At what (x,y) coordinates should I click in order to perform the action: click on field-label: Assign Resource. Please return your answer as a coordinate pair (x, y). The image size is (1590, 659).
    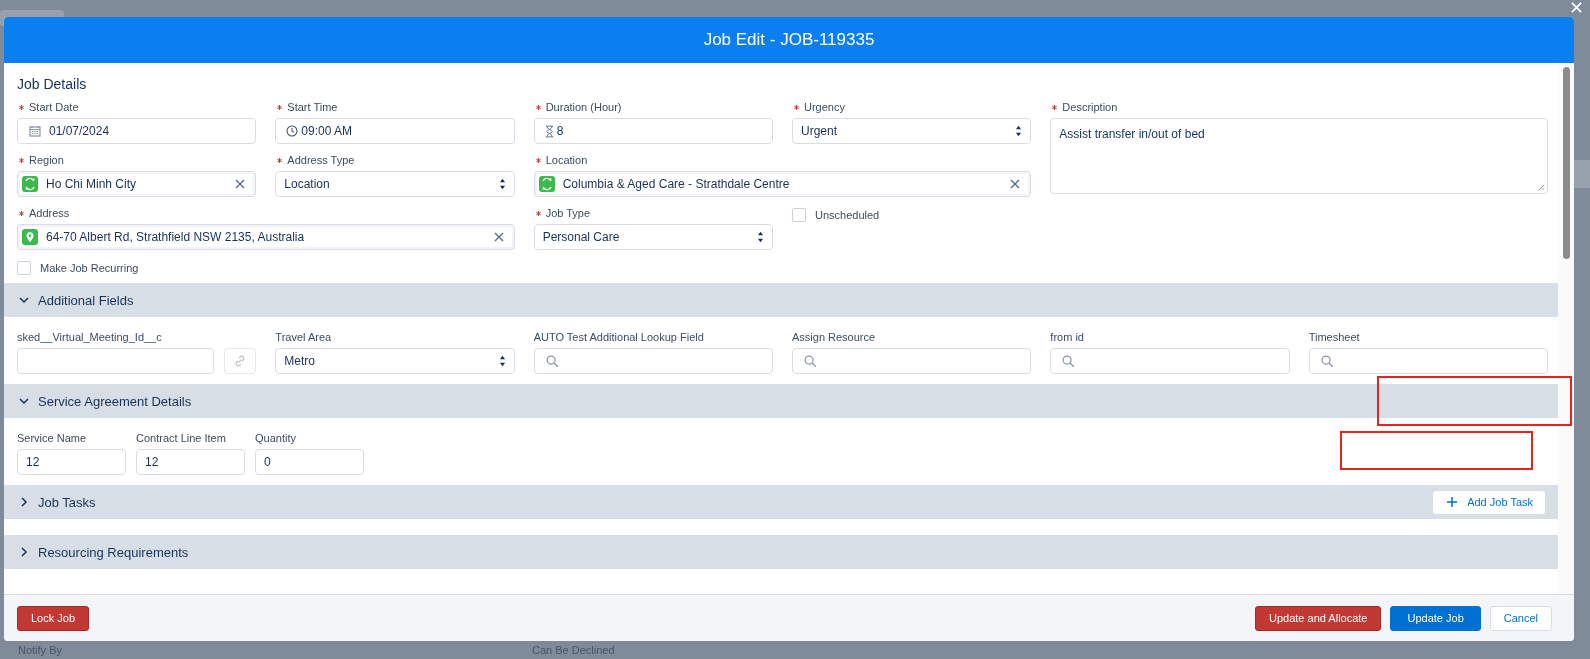
    Looking at the image, I should click on (834, 337).